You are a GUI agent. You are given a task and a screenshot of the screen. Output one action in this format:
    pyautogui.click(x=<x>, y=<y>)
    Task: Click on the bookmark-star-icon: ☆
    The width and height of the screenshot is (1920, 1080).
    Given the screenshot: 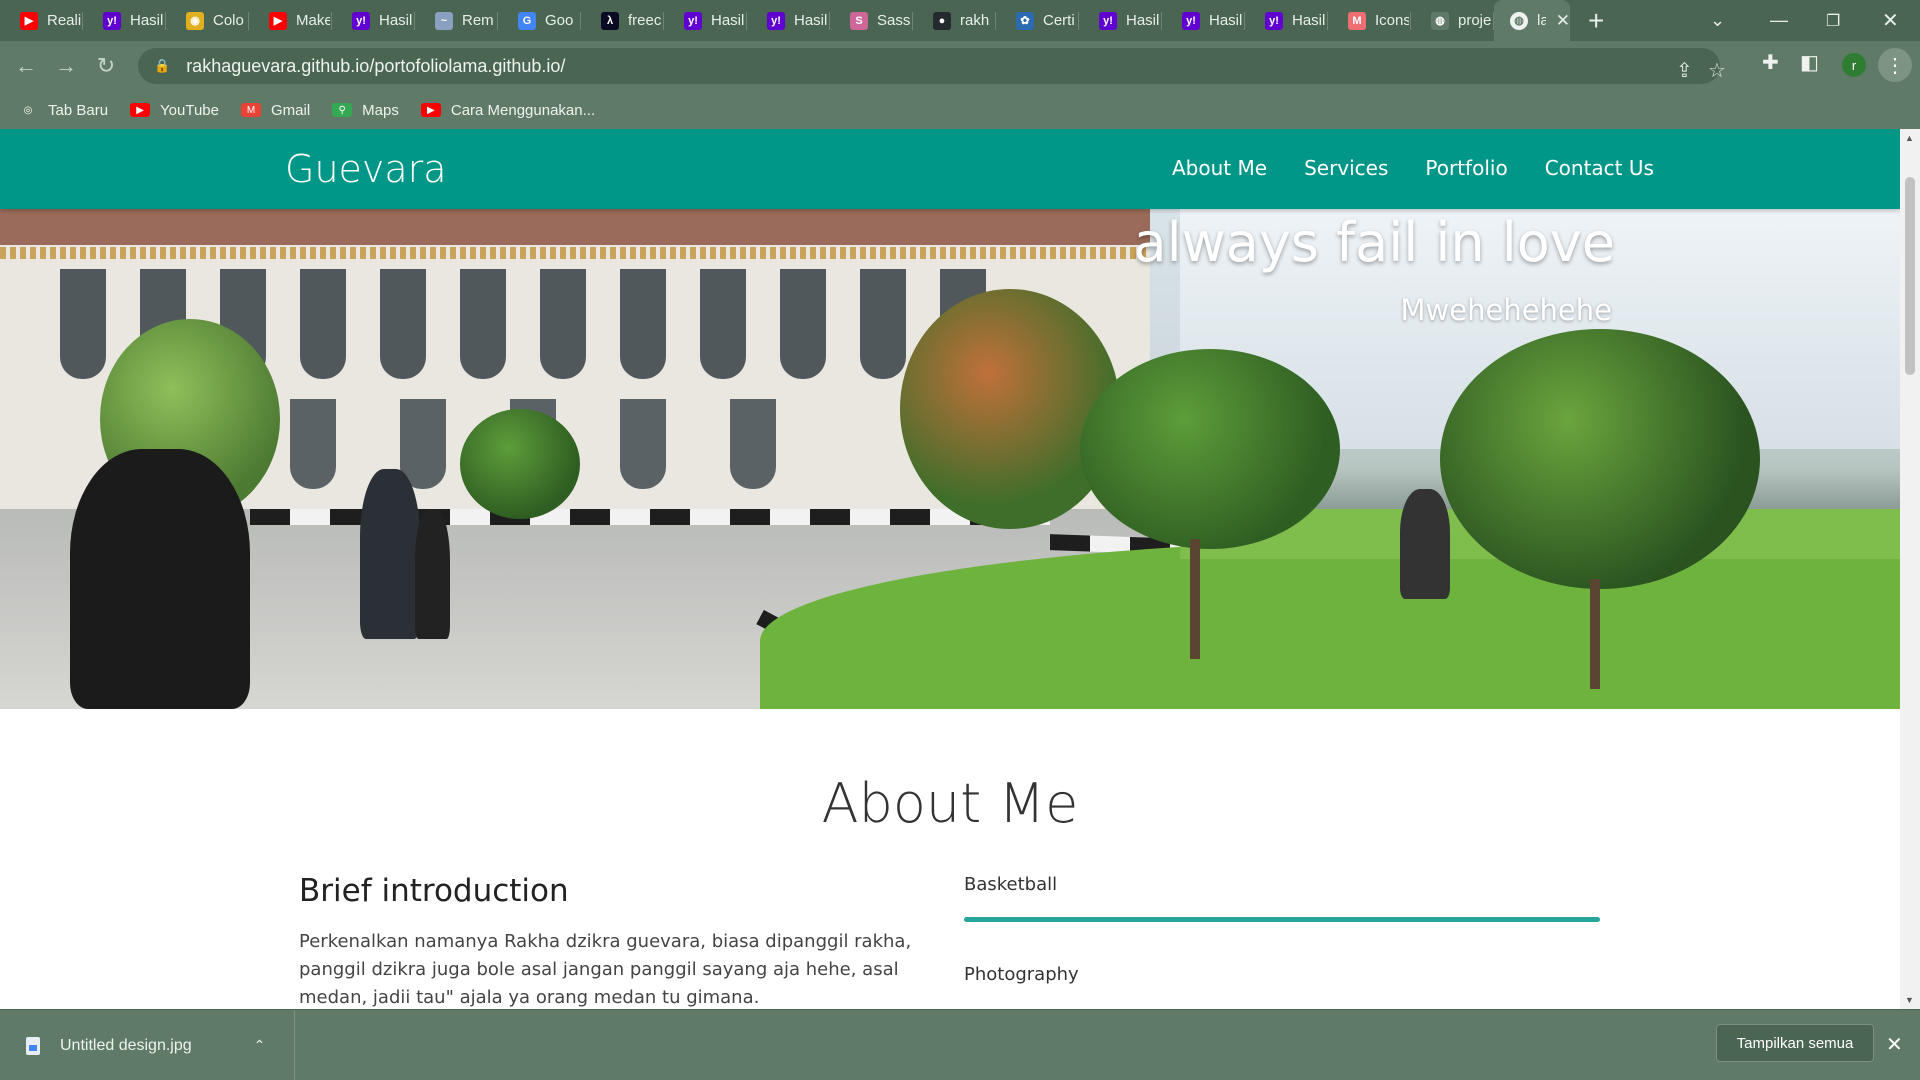 What is the action you would take?
    pyautogui.click(x=1717, y=70)
    